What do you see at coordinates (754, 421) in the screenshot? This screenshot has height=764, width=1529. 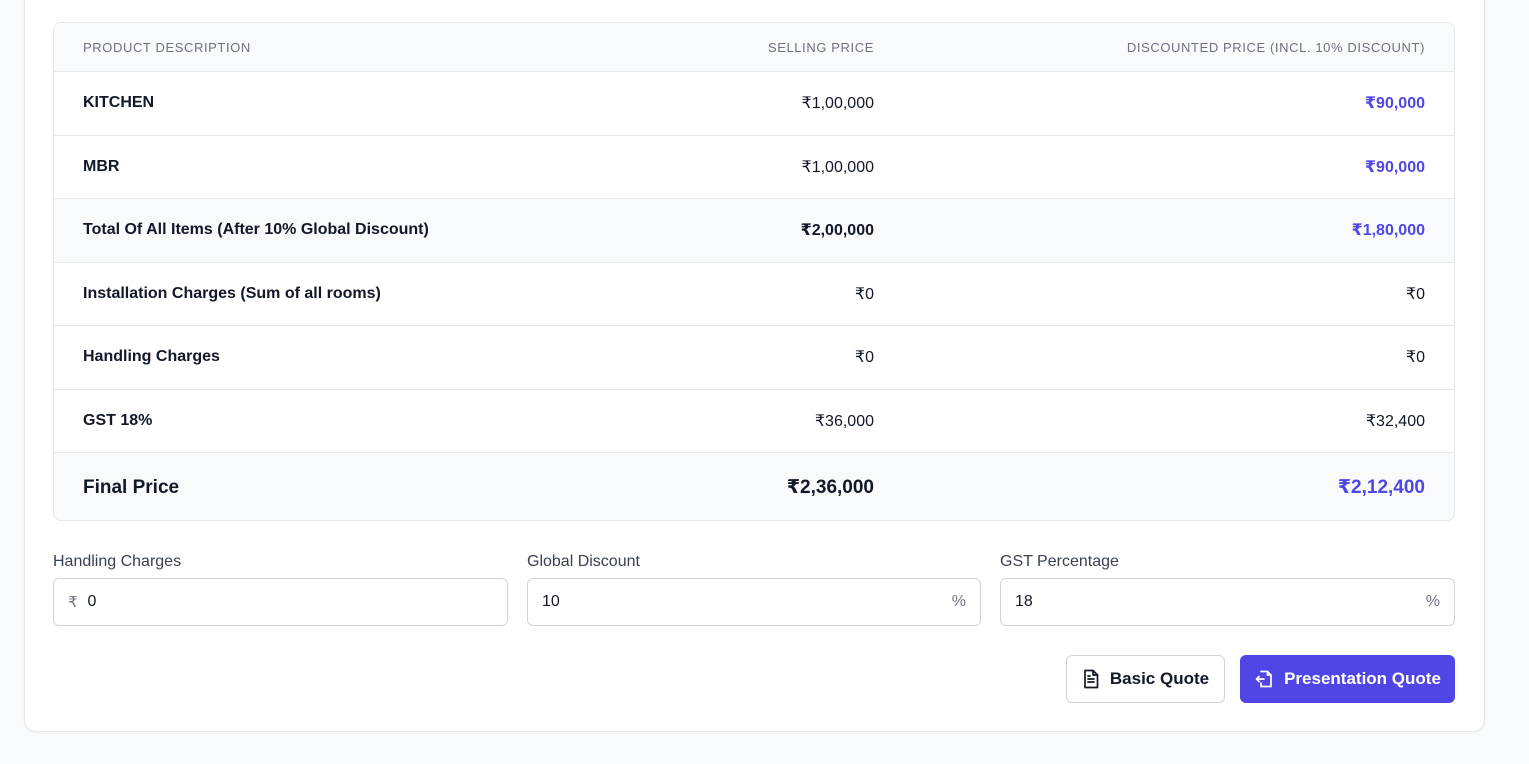 I see `table-row: GST 18% ₹36,000 ₹32,400` at bounding box center [754, 421].